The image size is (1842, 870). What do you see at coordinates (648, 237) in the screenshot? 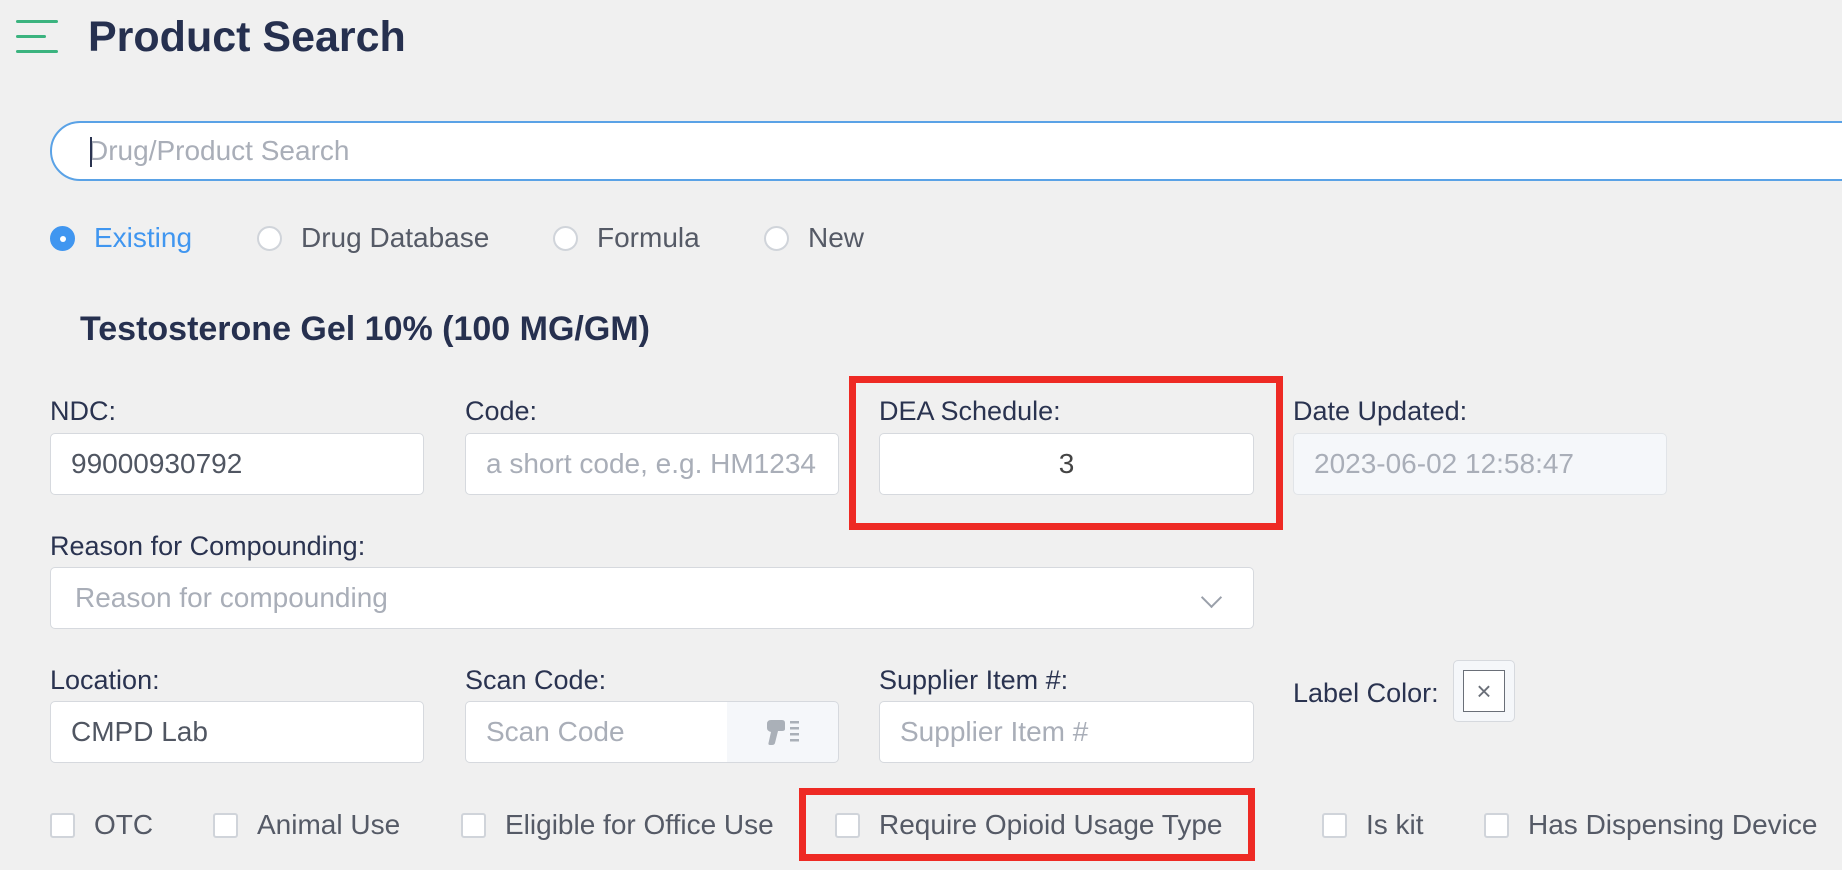
I see `radio-label: Formula` at bounding box center [648, 237].